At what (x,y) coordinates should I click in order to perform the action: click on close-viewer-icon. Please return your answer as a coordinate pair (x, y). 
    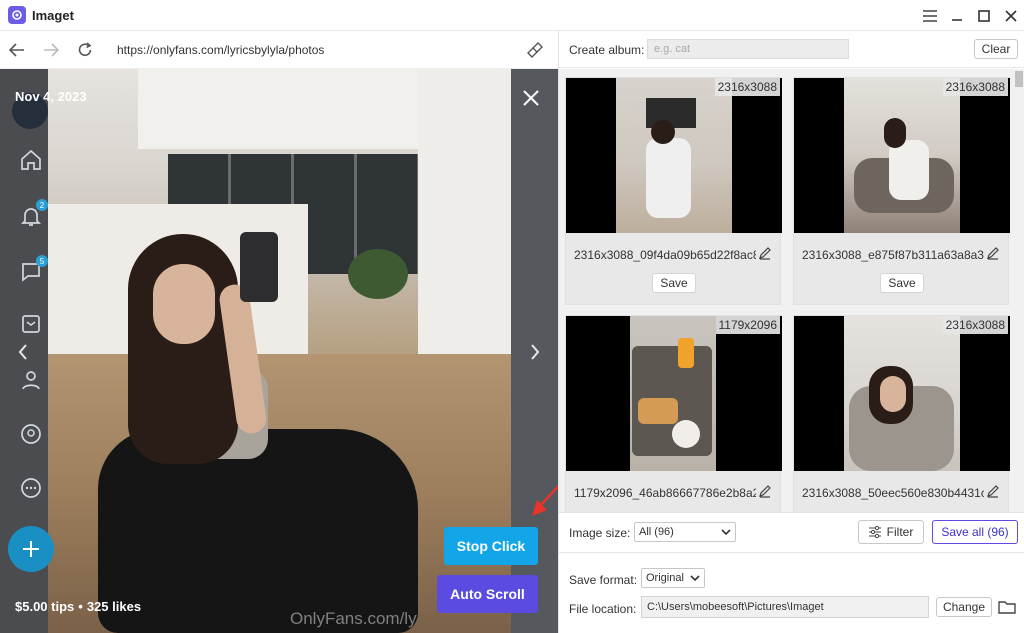
    Looking at the image, I should click on (531, 98).